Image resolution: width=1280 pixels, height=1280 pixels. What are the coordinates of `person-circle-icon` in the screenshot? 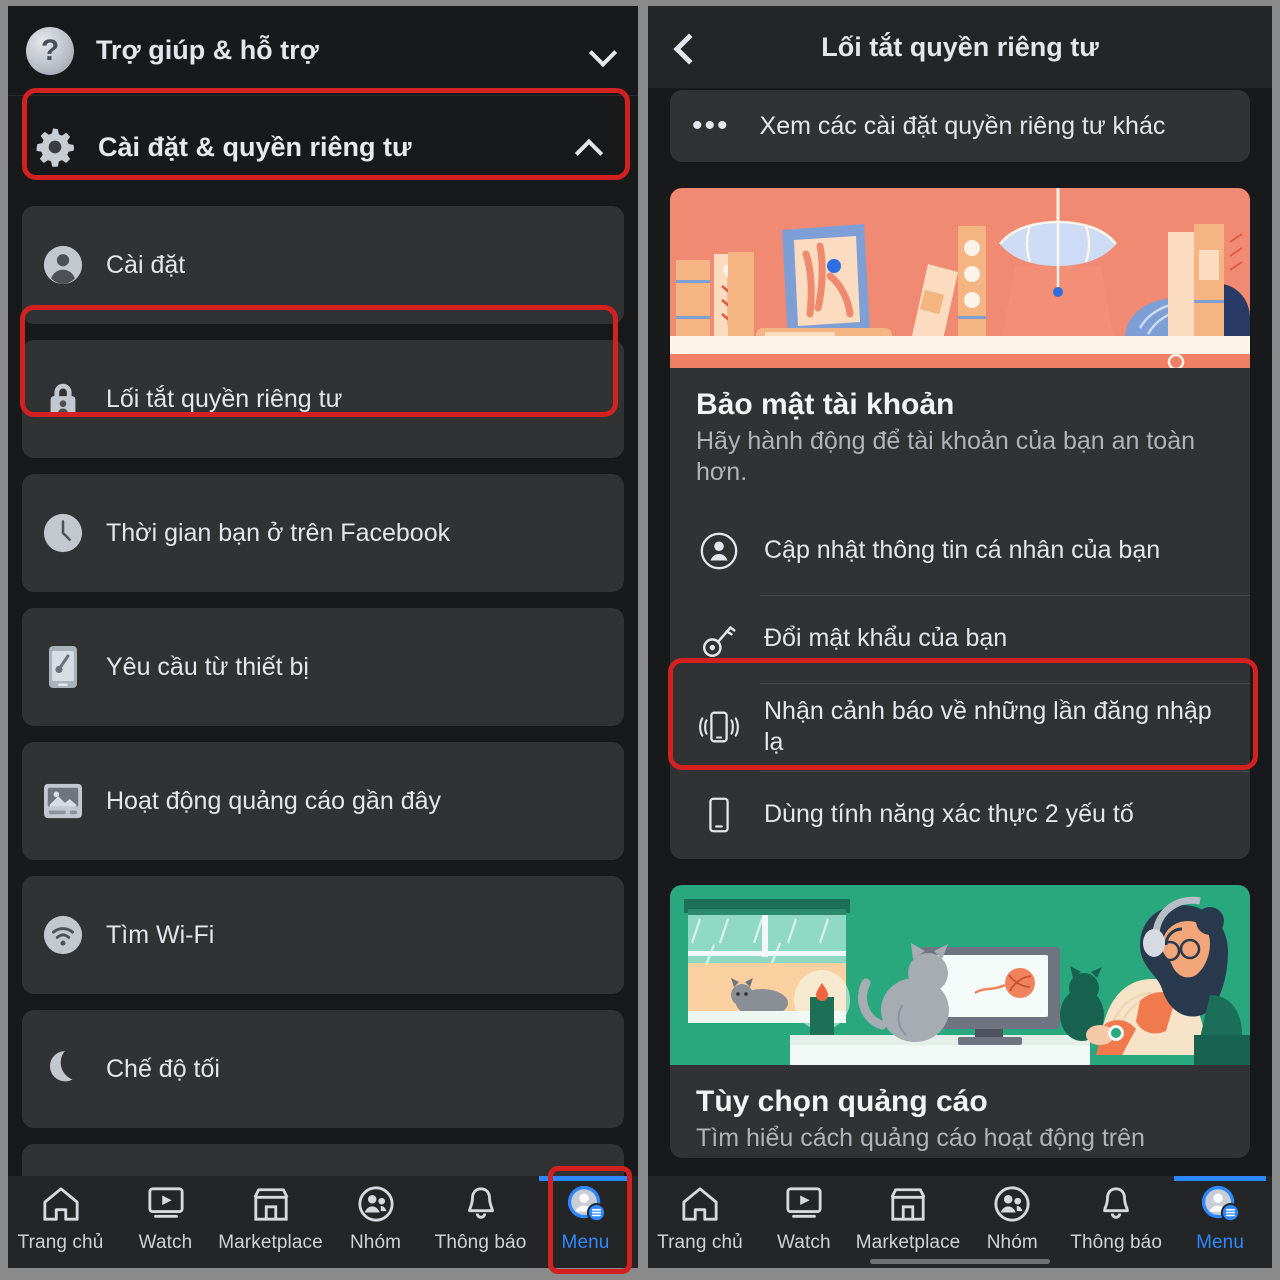 It's located at (63, 265).